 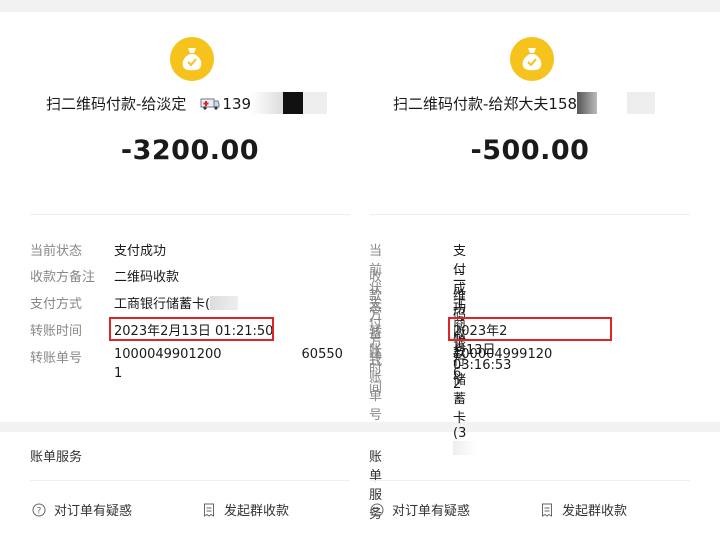 I want to click on group-collect-button: 发起群收款, so click(x=583, y=509).